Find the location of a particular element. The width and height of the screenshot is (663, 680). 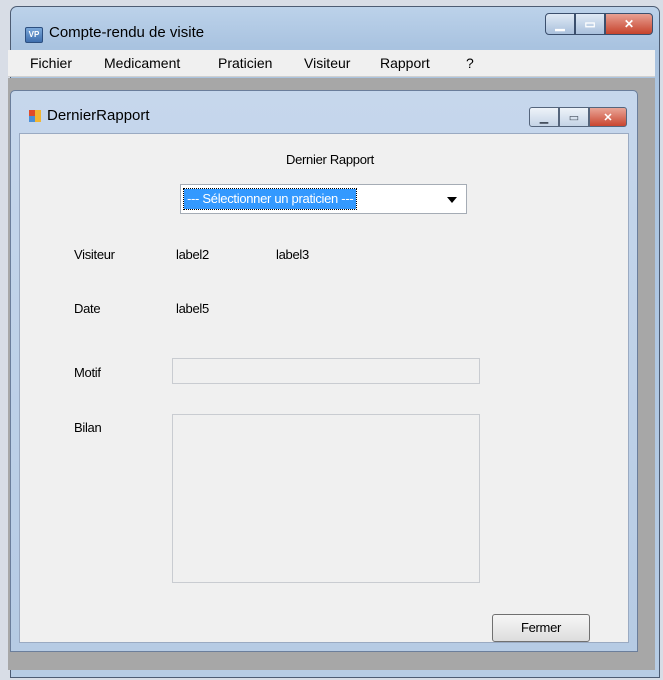

minimize-button: ▁ is located at coordinates (560, 24).